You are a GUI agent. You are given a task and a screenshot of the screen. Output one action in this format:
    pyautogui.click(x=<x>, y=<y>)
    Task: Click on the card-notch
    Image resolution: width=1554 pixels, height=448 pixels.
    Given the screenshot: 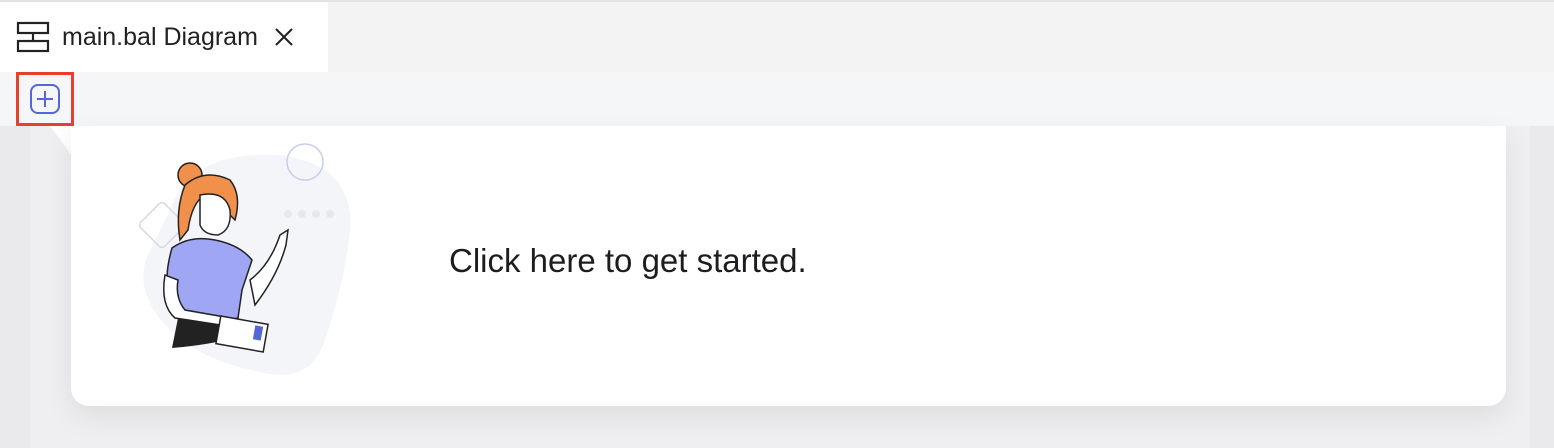 What is the action you would take?
    pyautogui.click(x=61, y=141)
    